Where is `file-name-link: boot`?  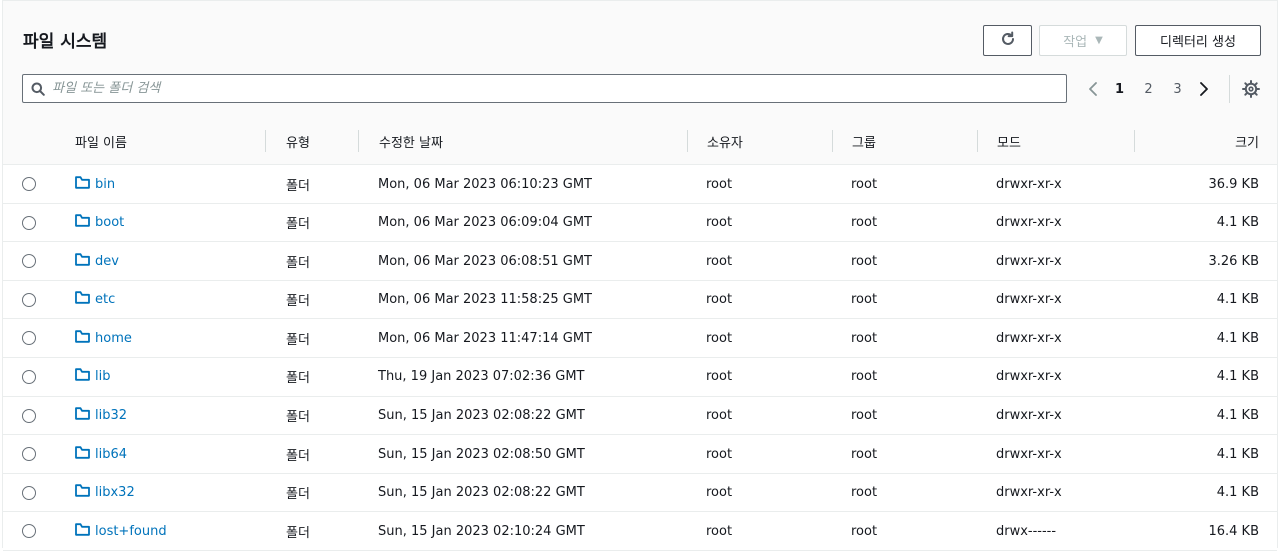 file-name-link: boot is located at coordinates (109, 222).